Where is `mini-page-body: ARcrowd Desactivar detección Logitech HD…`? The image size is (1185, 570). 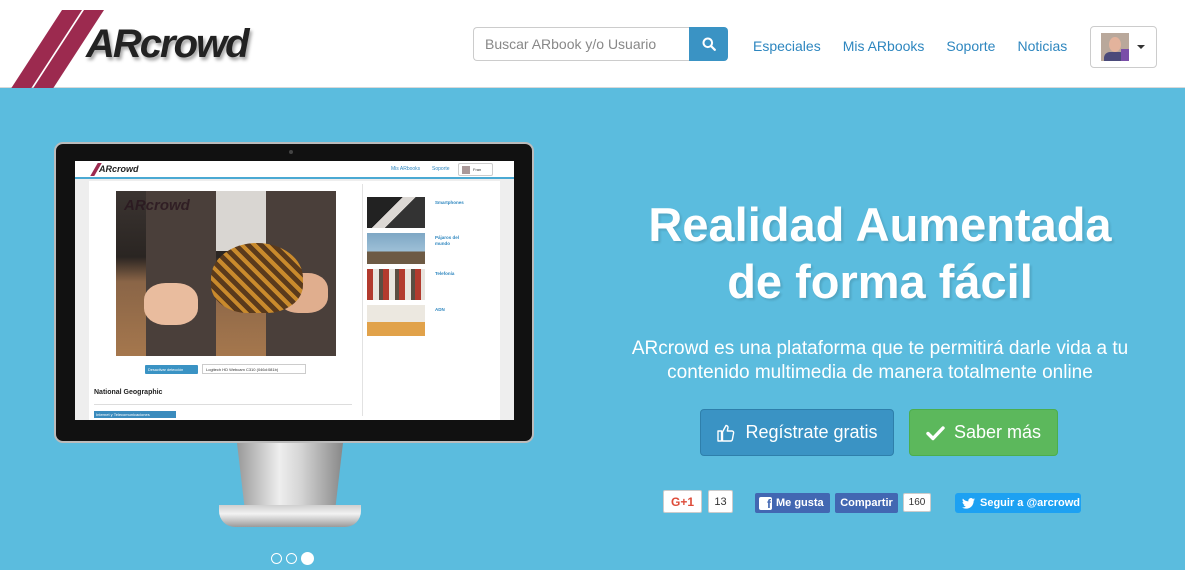
mini-page-body: ARcrowd Desactivar detección Logitech HD… is located at coordinates (294, 300).